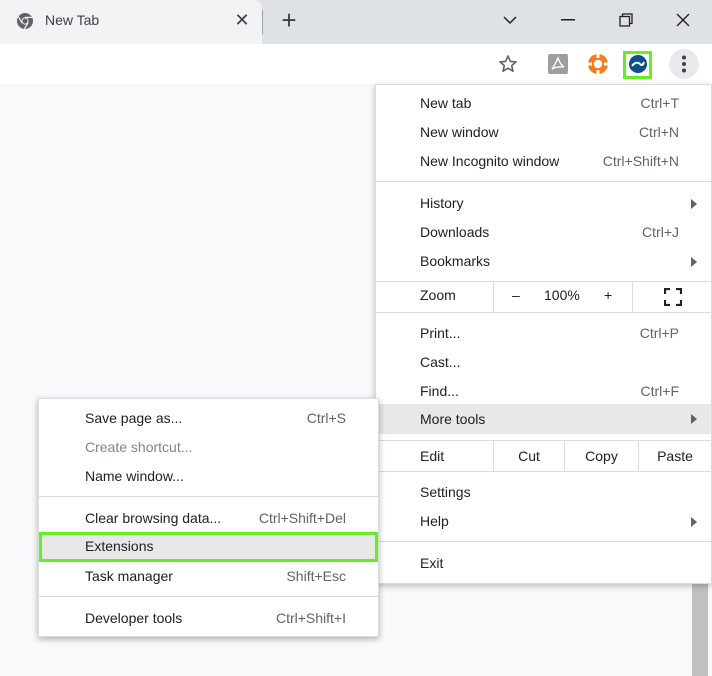 This screenshot has height=676, width=712. What do you see at coordinates (208, 418) in the screenshot?
I see `submenu-item-save-page: Save page as... Ctrl+S` at bounding box center [208, 418].